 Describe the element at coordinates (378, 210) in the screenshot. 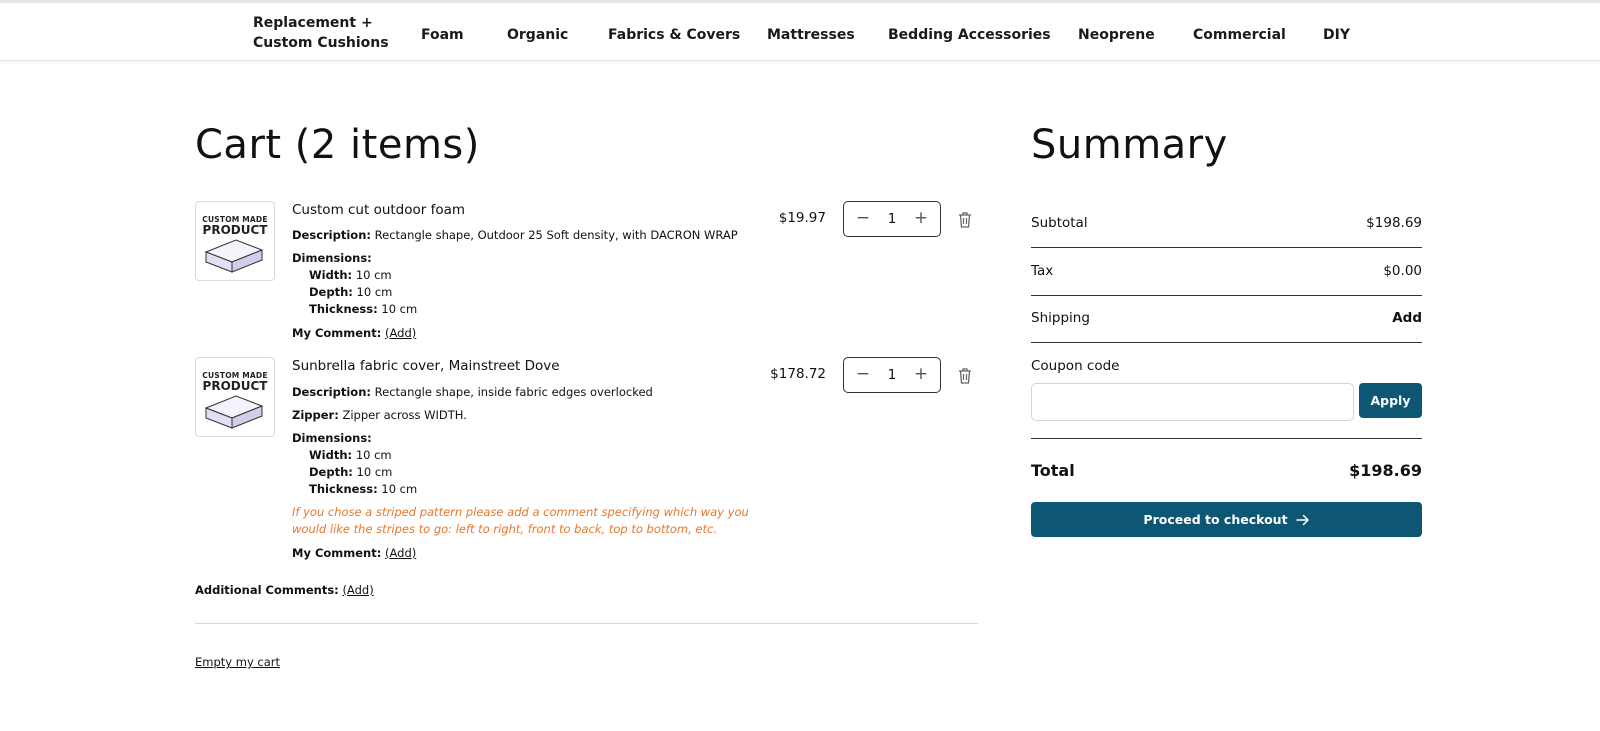

I see `cart-item-title: Custom cut outdoor foam` at that location.